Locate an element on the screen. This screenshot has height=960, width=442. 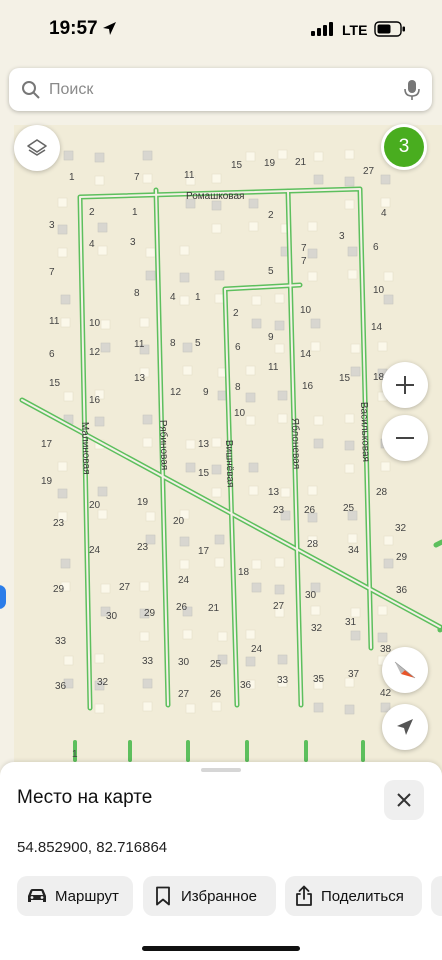
microphone-icon is located at coordinates (412, 90).